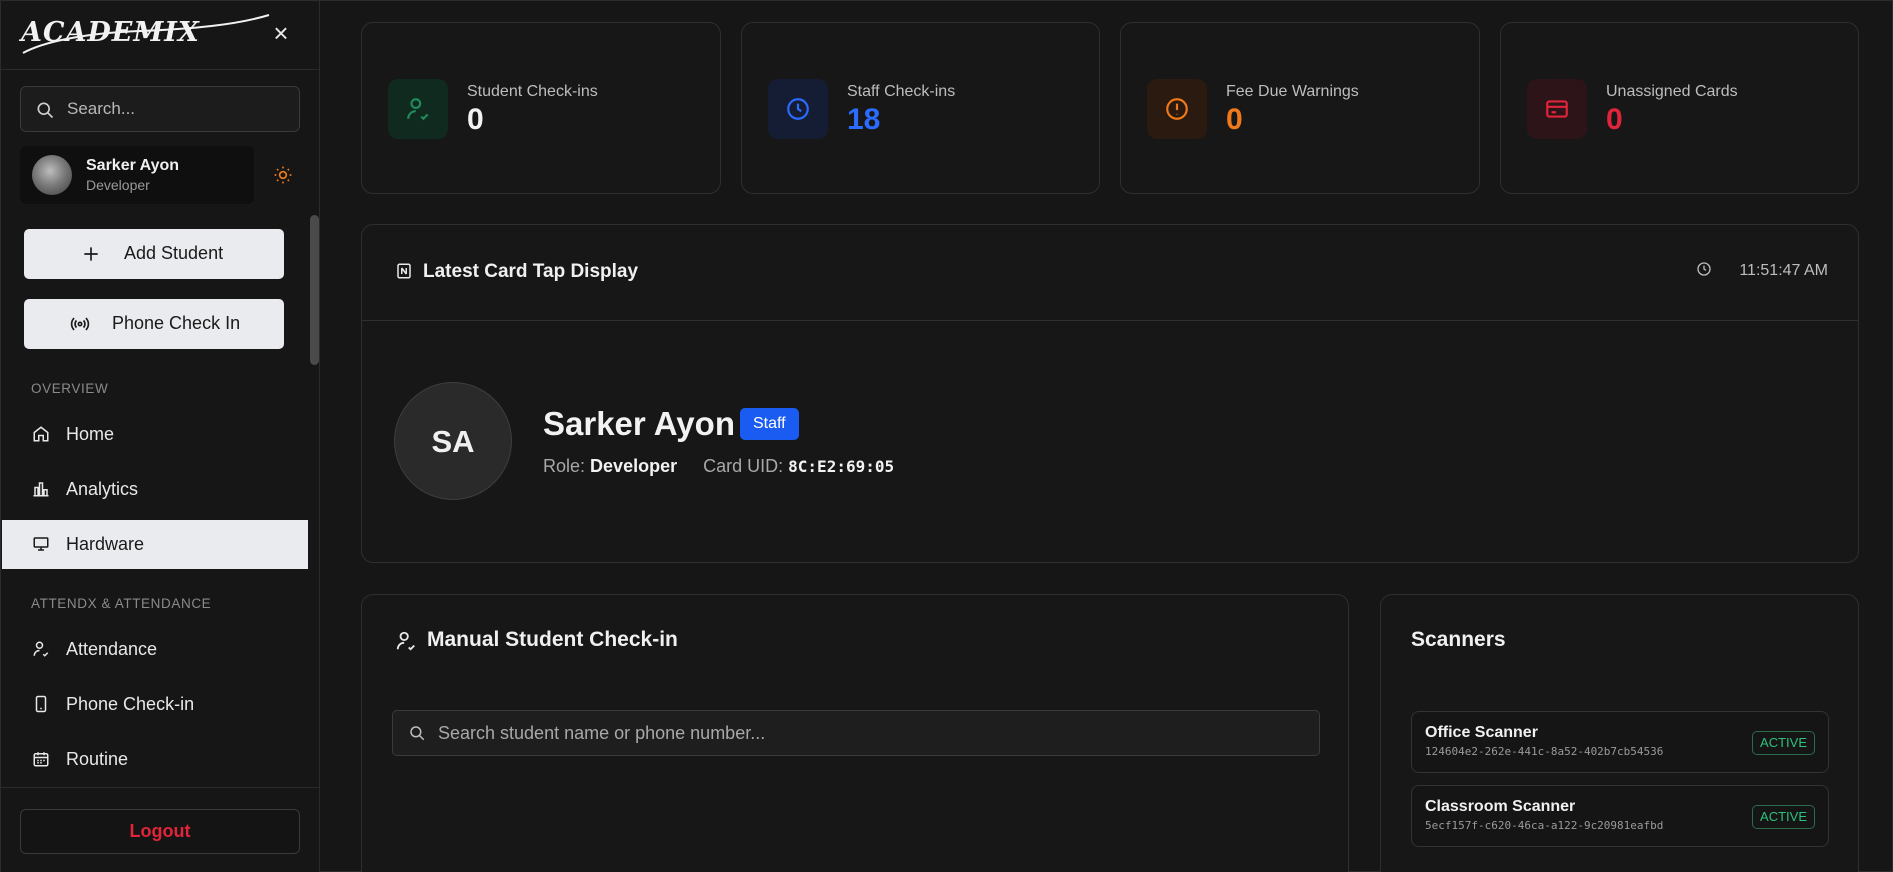 The width and height of the screenshot is (1893, 872). What do you see at coordinates (41, 704) in the screenshot?
I see `smartphone-icon` at bounding box center [41, 704].